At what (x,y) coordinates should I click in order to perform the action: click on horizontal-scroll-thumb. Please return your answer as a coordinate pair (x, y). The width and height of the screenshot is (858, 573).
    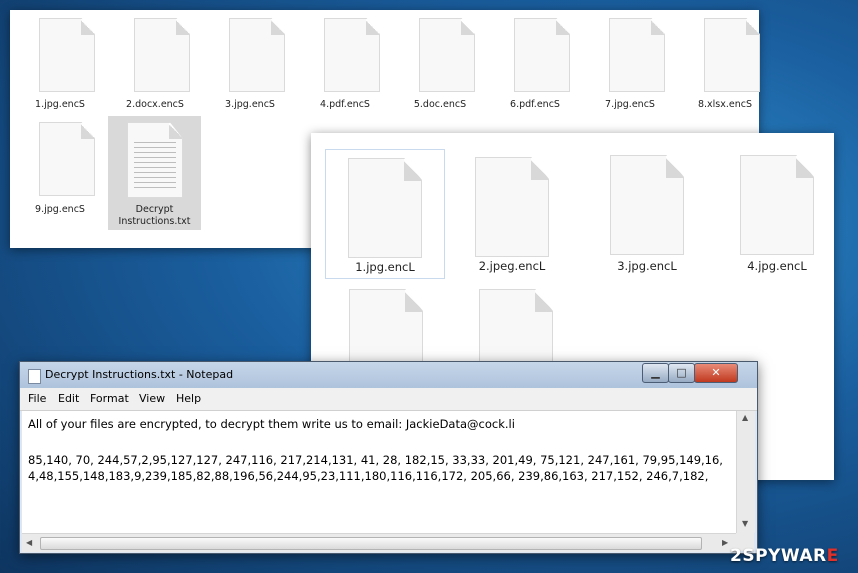
    Looking at the image, I should click on (371, 543).